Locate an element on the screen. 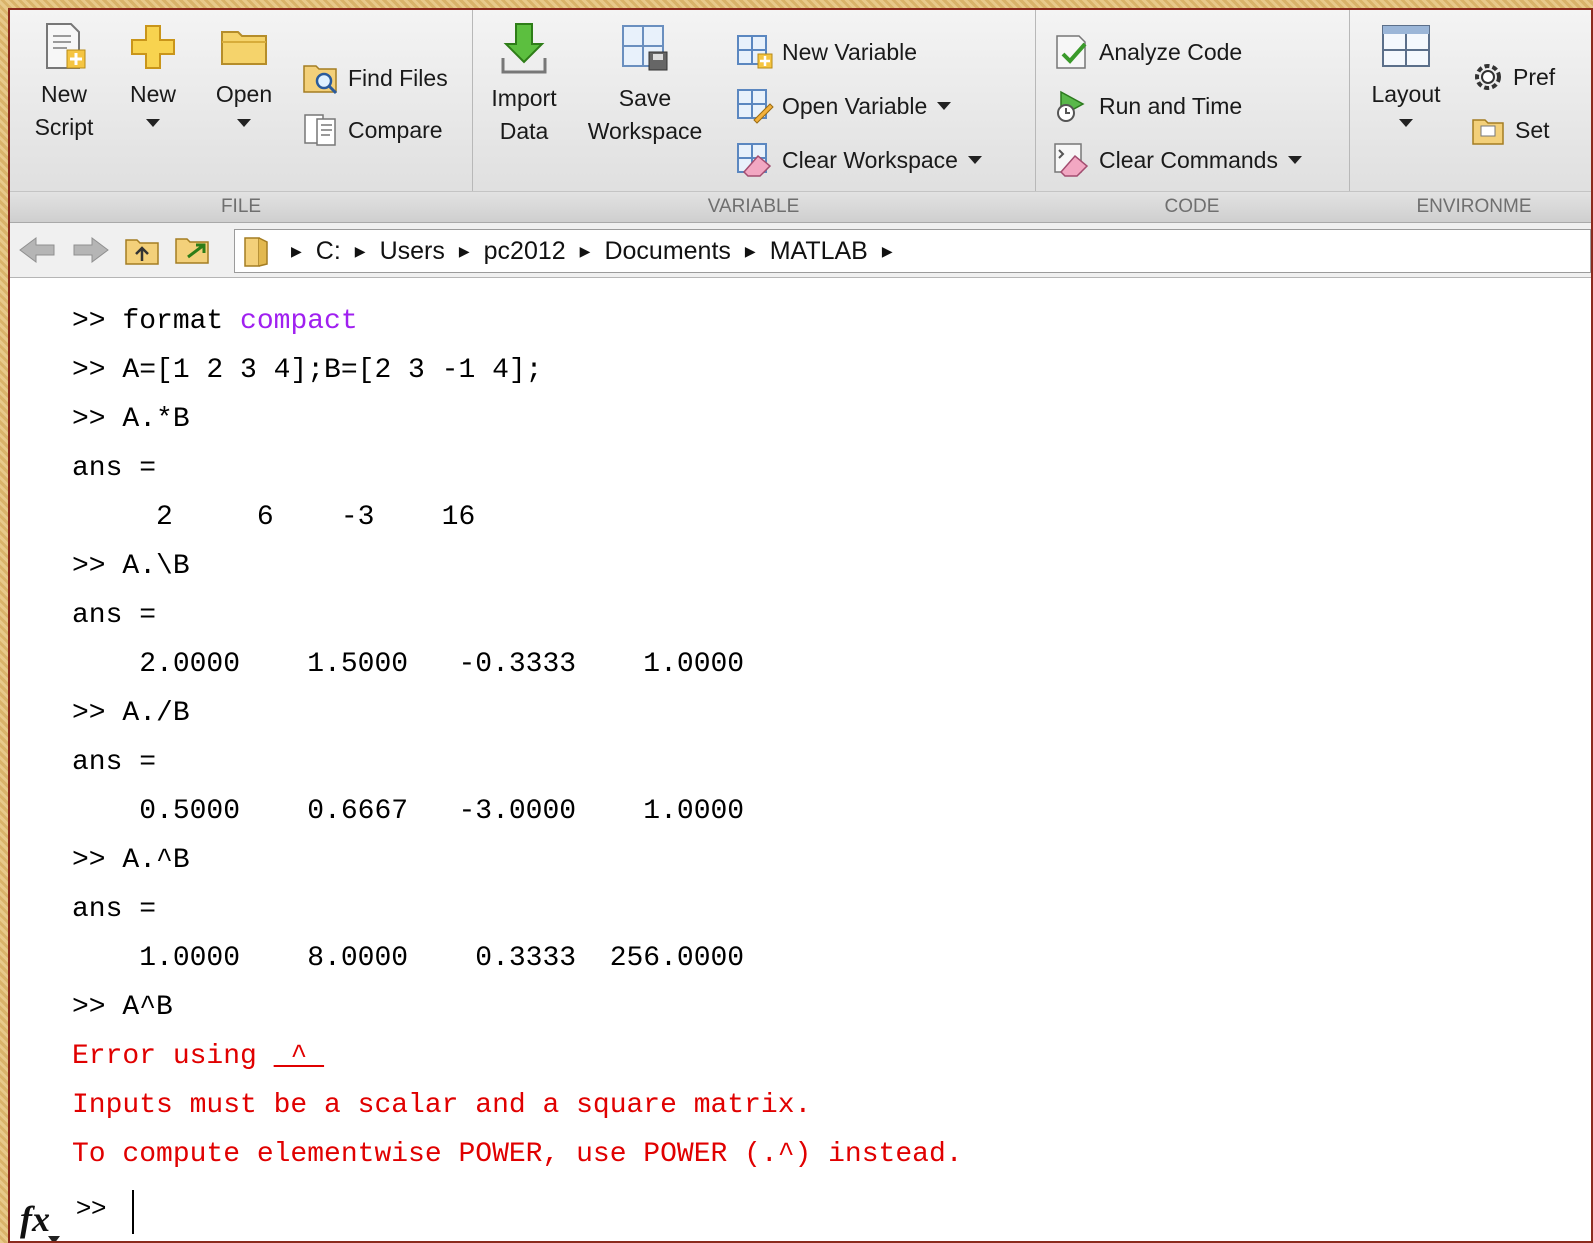 The image size is (1593, 1243). output-line: 0.5000 0.6667 -3.0000 1.0000 is located at coordinates (408, 811).